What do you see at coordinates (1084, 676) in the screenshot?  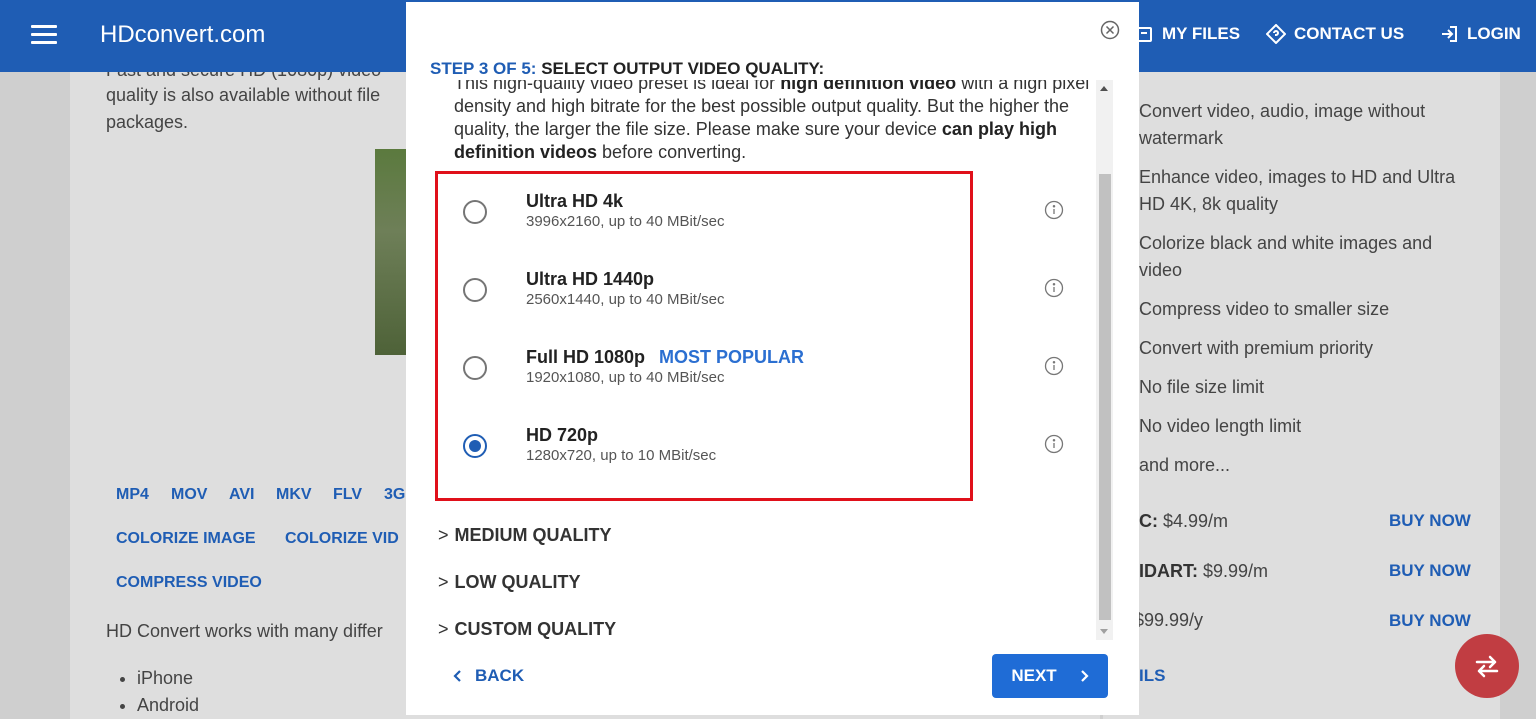 I see `chevron-right-icon` at bounding box center [1084, 676].